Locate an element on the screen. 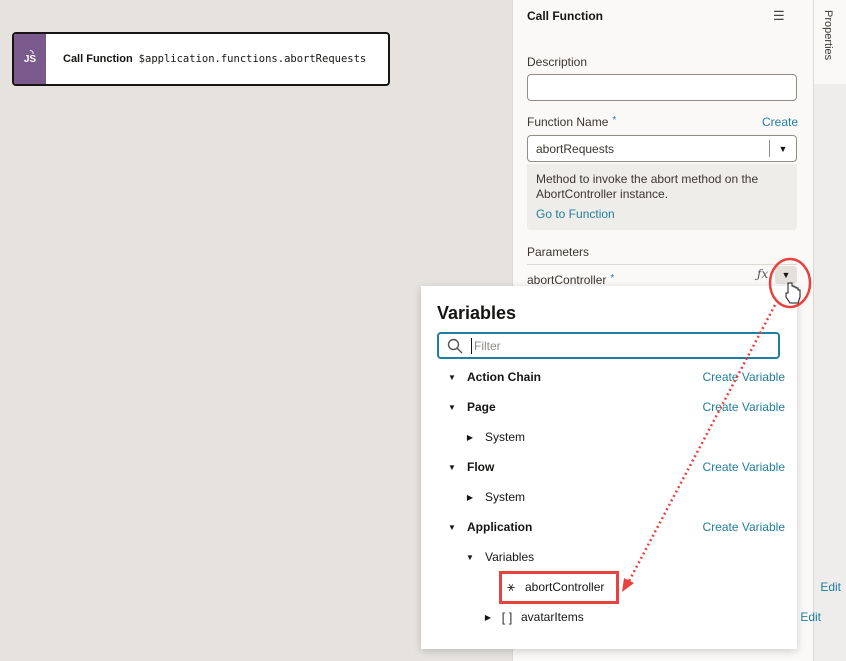 The height and width of the screenshot is (661, 846). tree-section-page: ▼ Page Create Variable is located at coordinates (622, 407).